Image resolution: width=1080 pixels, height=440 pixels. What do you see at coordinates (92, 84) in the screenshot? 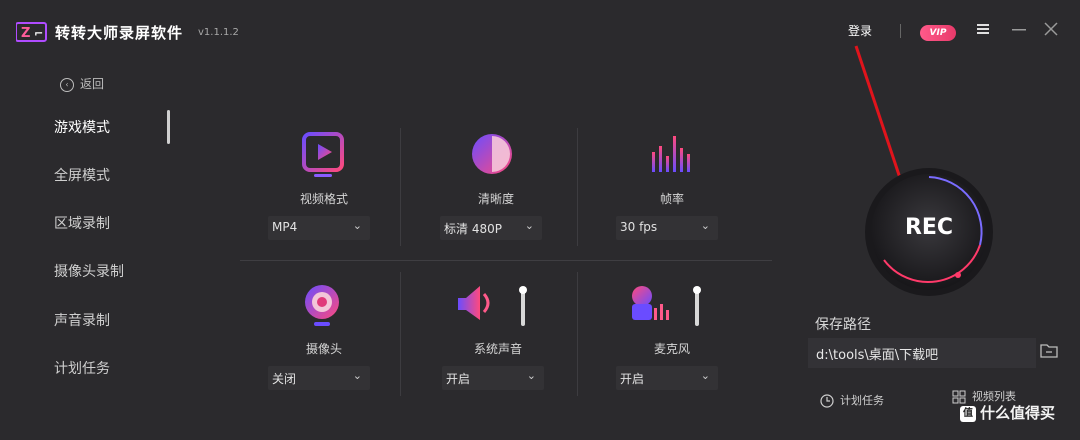
I see `back-label: 返回` at bounding box center [92, 84].